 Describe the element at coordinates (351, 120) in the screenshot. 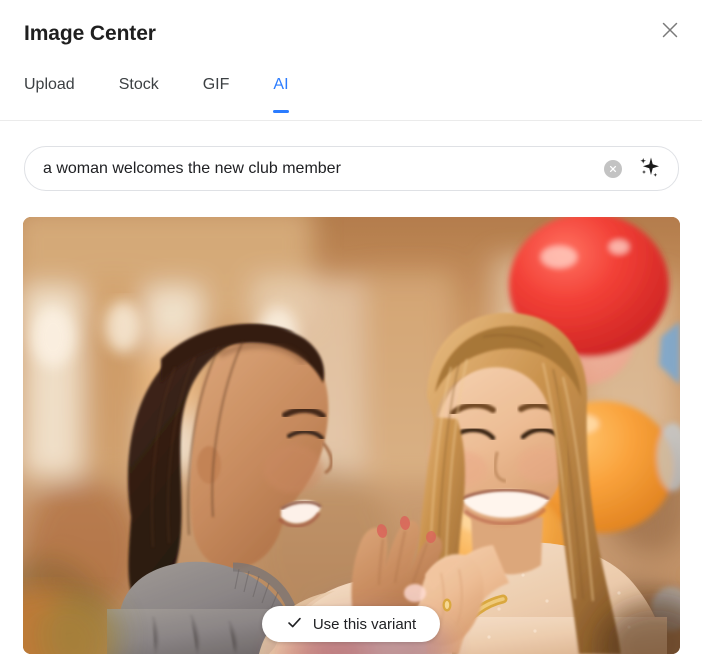

I see `tab-divider` at that location.